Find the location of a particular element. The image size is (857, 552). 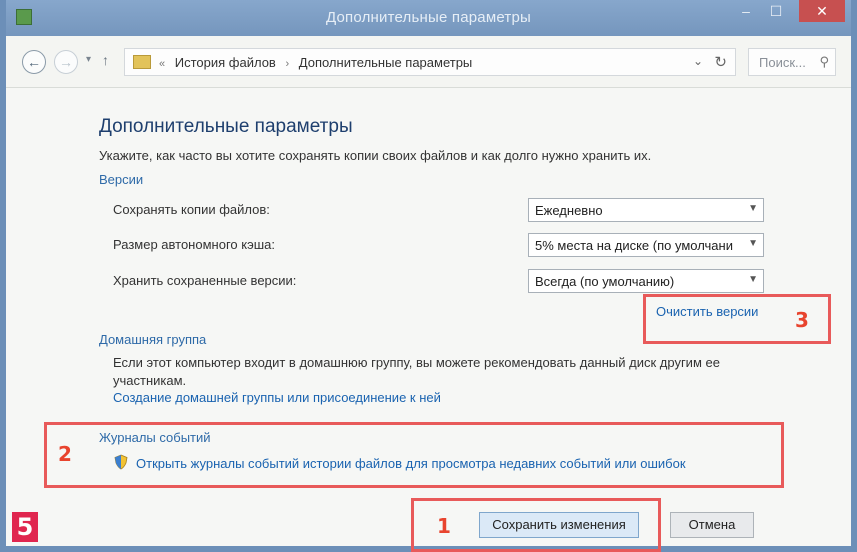

recent-locations-chevron-icon: ▾ is located at coordinates (88, 59).